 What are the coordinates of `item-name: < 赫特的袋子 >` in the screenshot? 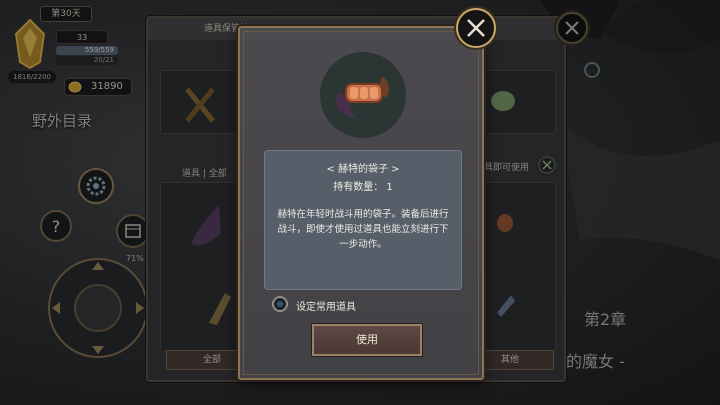 It's located at (363, 169).